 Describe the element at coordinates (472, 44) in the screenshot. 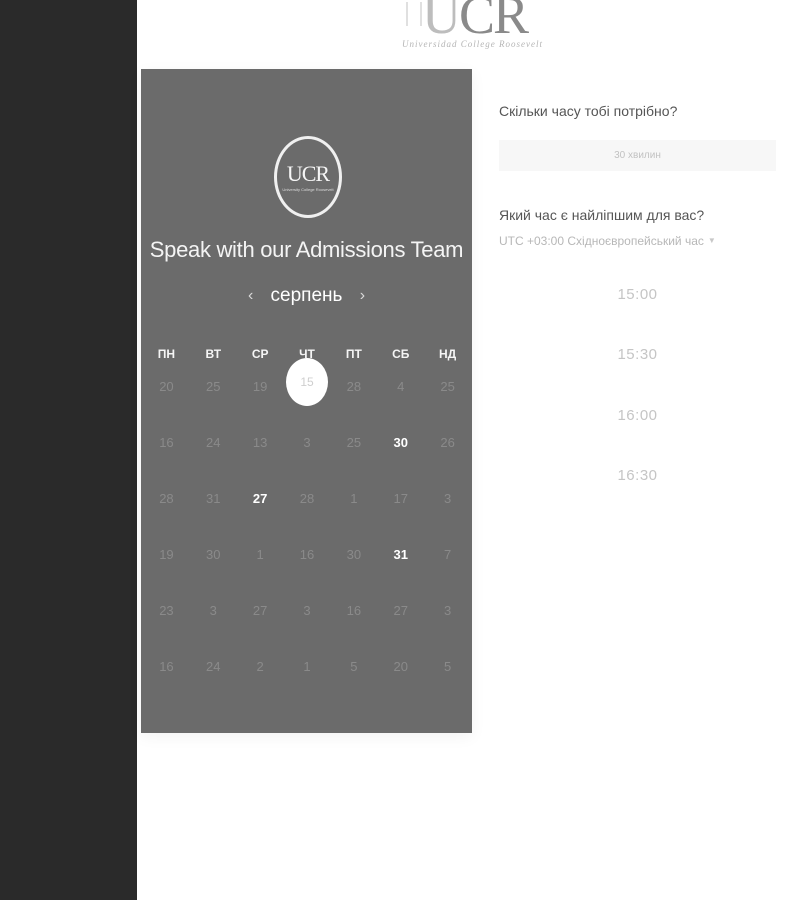

I see `logo-tagline: Universidad College Roosevelt` at that location.